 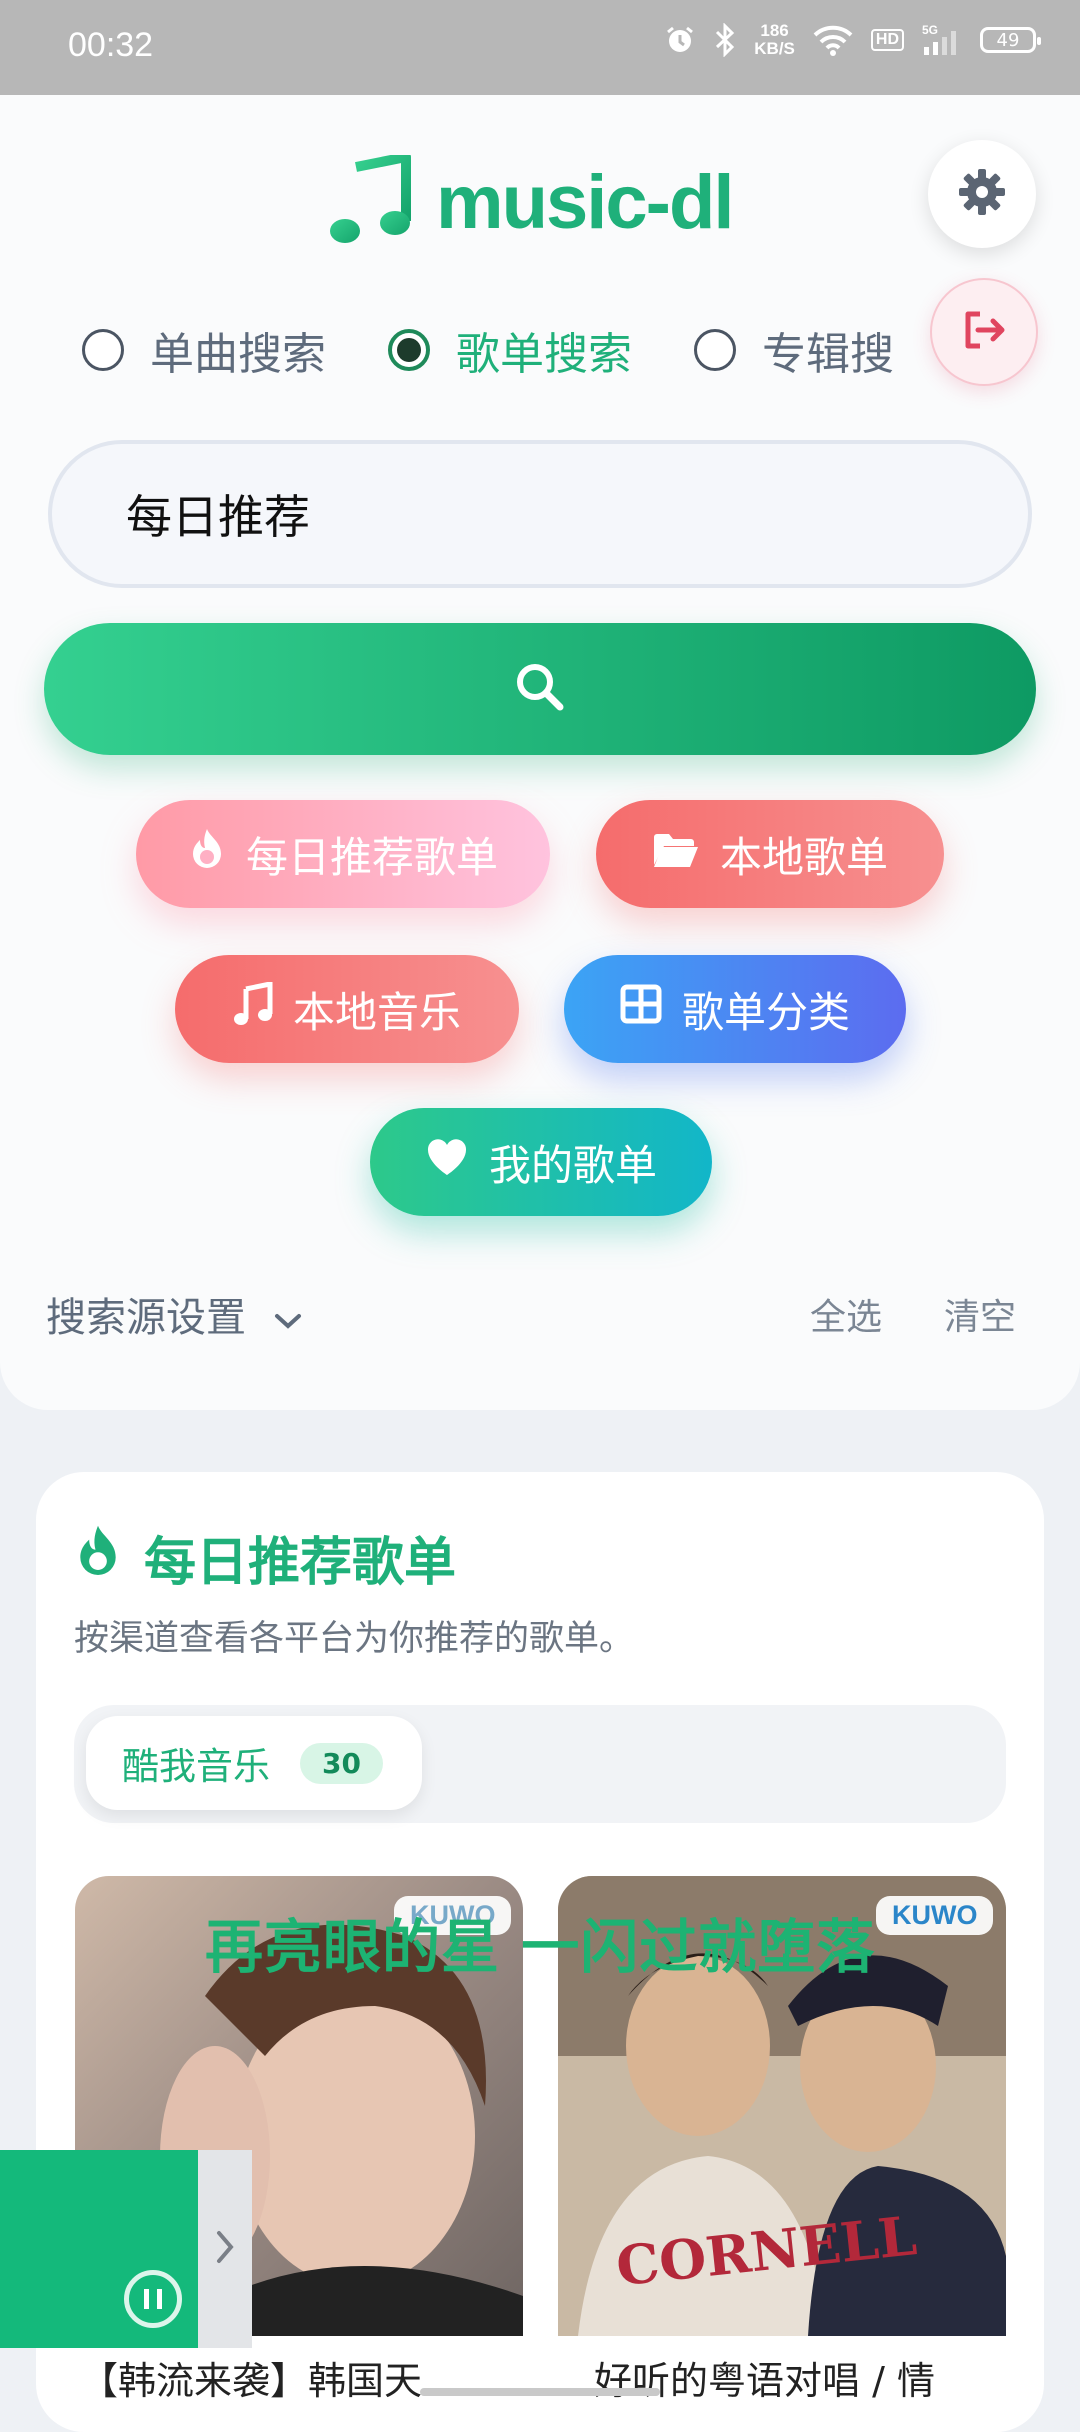 I want to click on tab-kuwo: 酷我音乐 30, so click(x=254, y=1763).